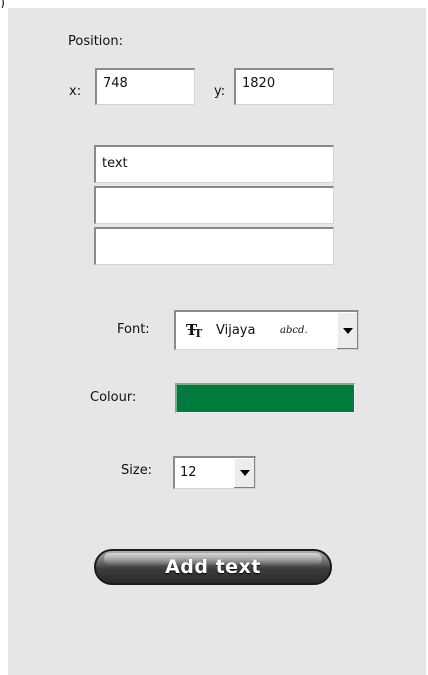 This screenshot has height=675, width=428. I want to click on position-label: Position:, so click(95, 41).